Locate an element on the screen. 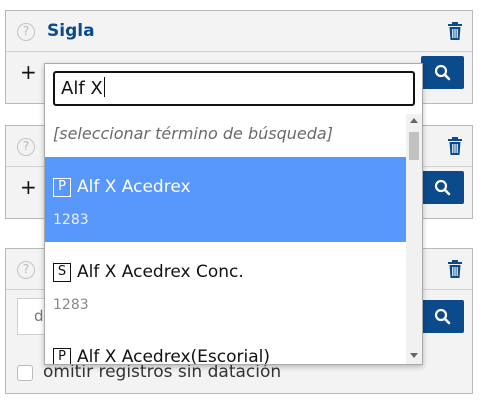 This screenshot has width=483, height=406. result-item: P Alf X Acedrex(Escorial) is located at coordinates (226, 345).